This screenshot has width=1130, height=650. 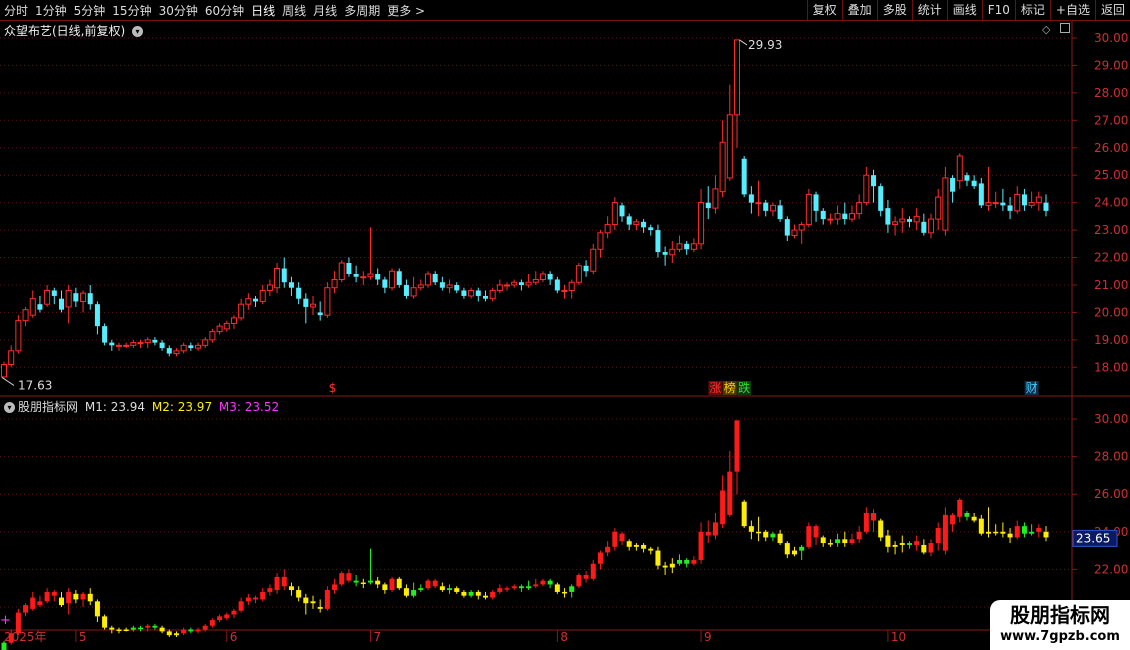 I want to click on panel-control-icons: ◇, so click(x=1056, y=29).